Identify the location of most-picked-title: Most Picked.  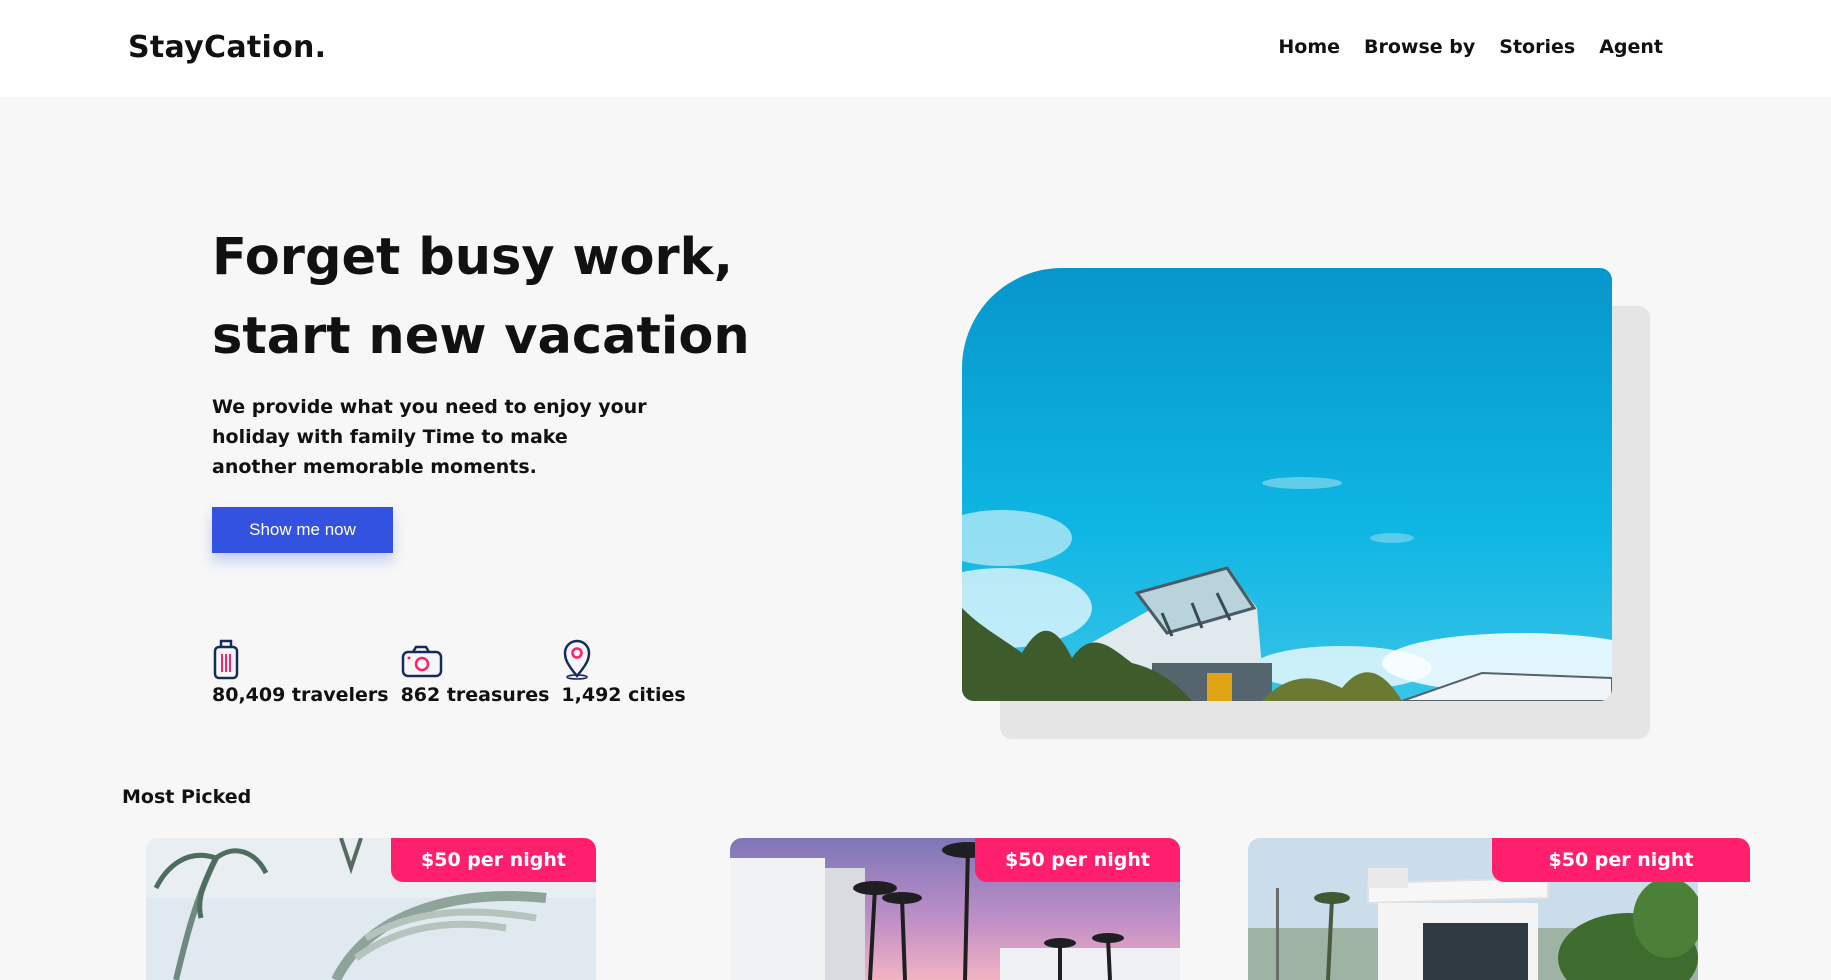
(187, 797).